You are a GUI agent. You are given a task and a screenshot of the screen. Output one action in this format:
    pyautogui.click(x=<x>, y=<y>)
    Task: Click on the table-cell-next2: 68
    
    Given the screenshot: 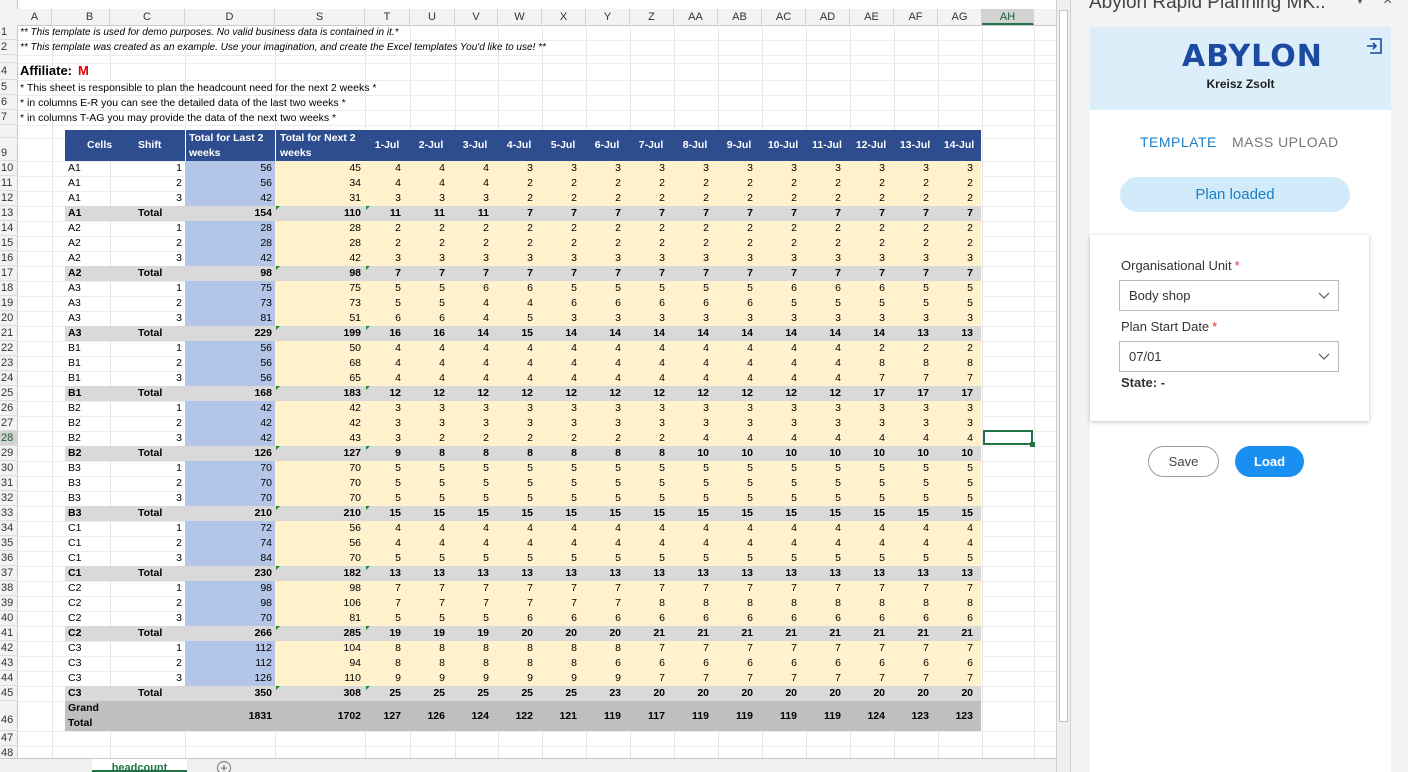 What is the action you would take?
    pyautogui.click(x=320, y=363)
    